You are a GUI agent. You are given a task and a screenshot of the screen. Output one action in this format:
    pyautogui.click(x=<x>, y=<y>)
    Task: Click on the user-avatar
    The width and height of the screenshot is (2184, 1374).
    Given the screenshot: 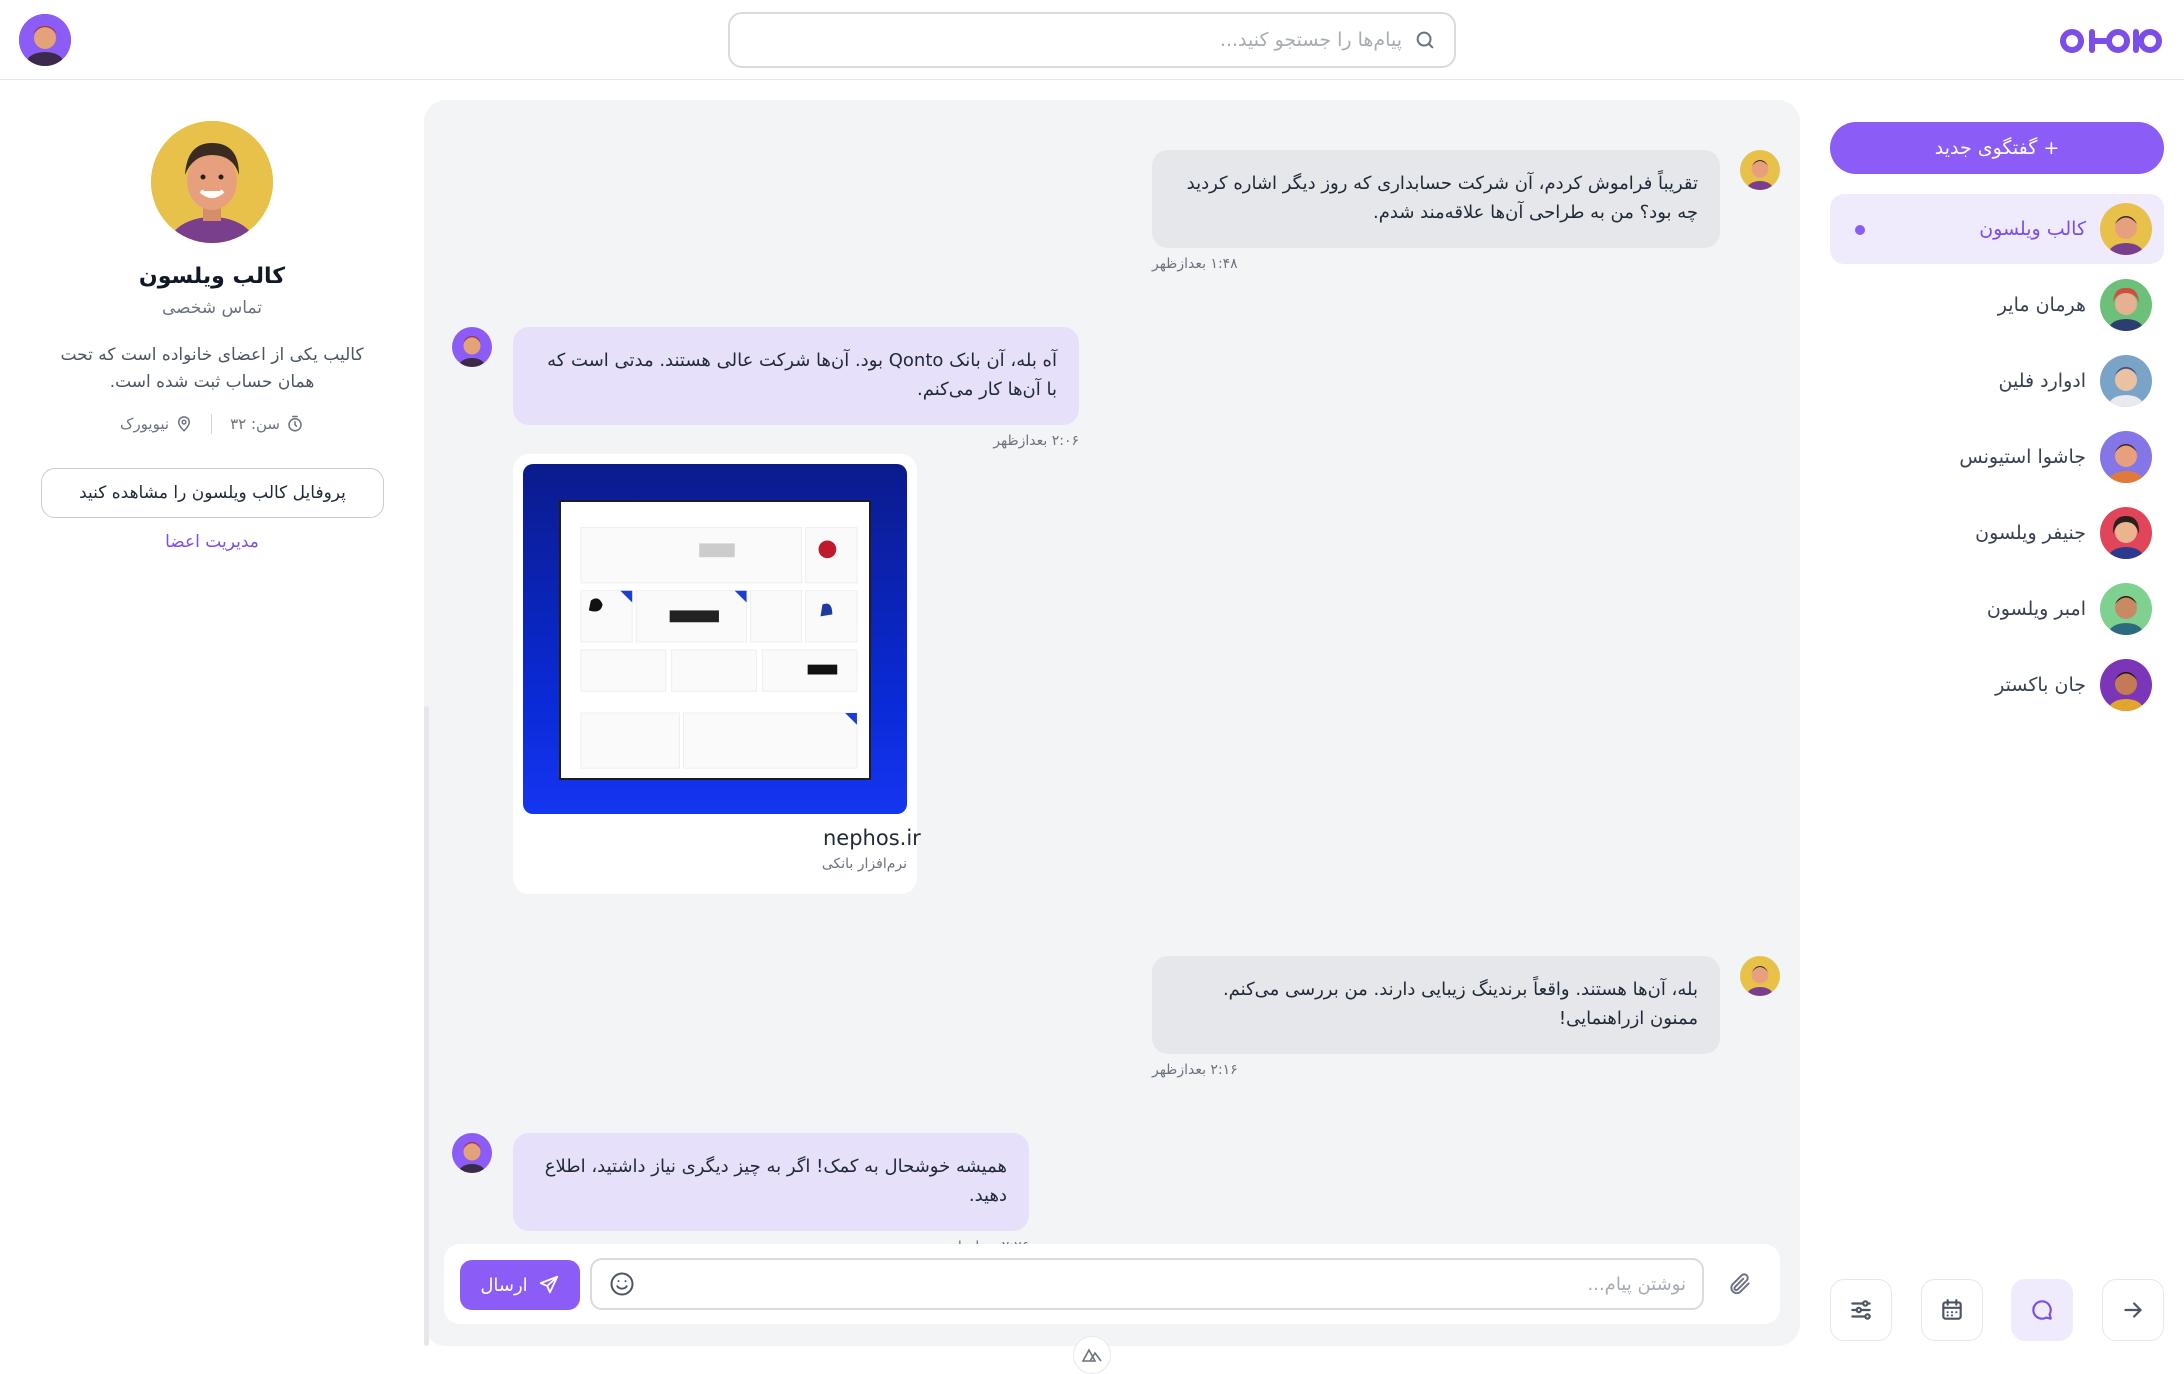 What is the action you would take?
    pyautogui.click(x=45, y=40)
    